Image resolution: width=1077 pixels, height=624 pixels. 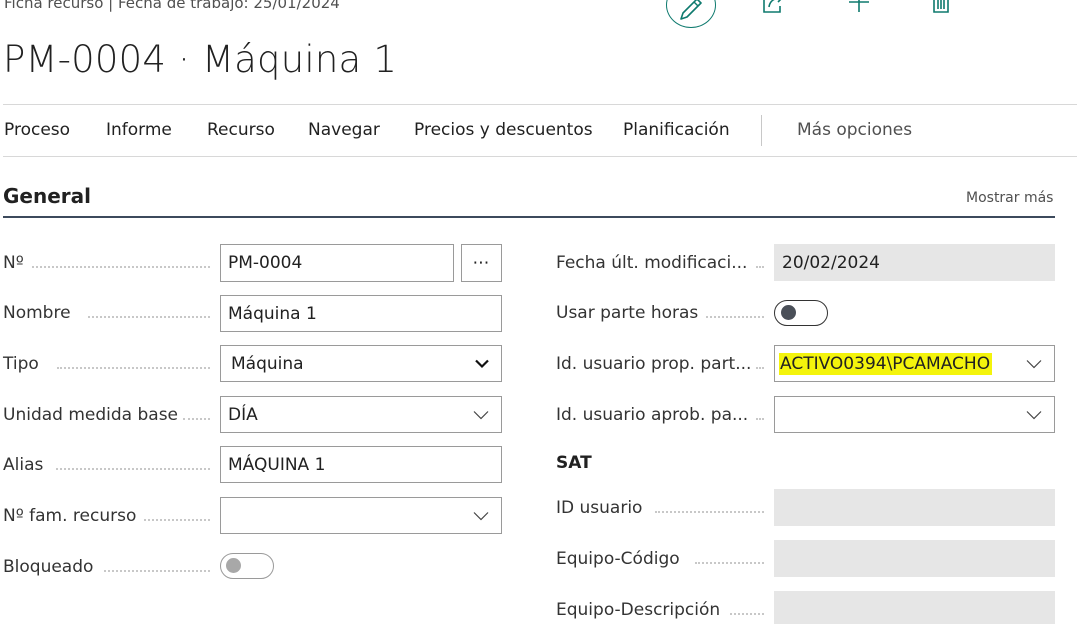 I want to click on add-icon, so click(x=859, y=8).